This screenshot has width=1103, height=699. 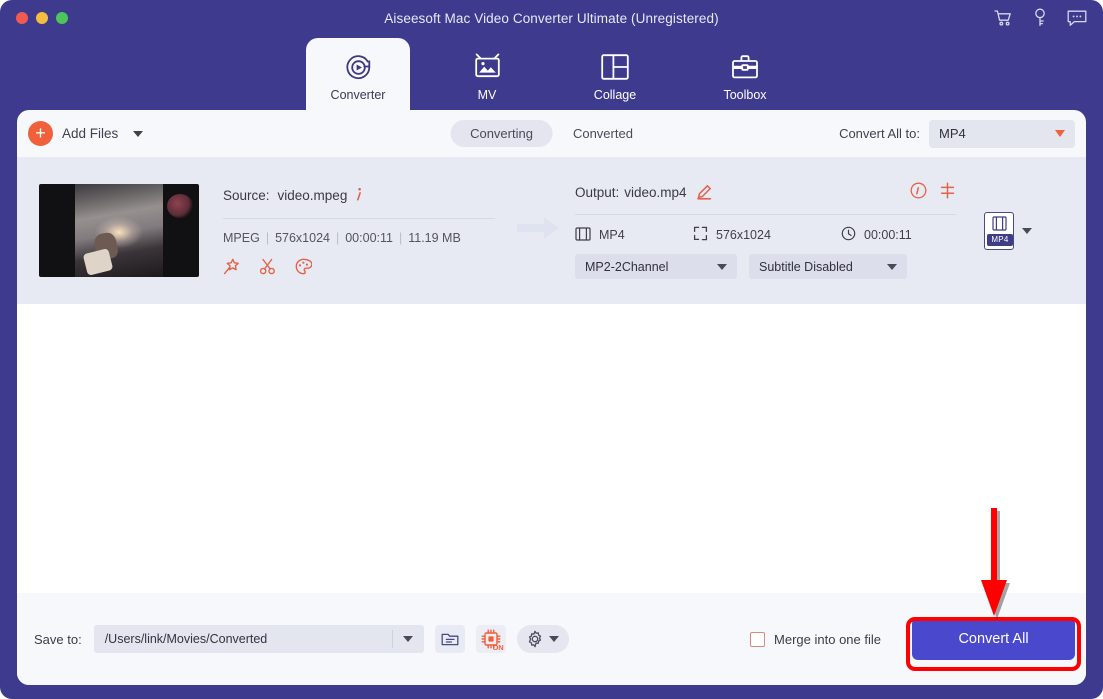 What do you see at coordinates (848, 235) in the screenshot?
I see `clock-icon` at bounding box center [848, 235].